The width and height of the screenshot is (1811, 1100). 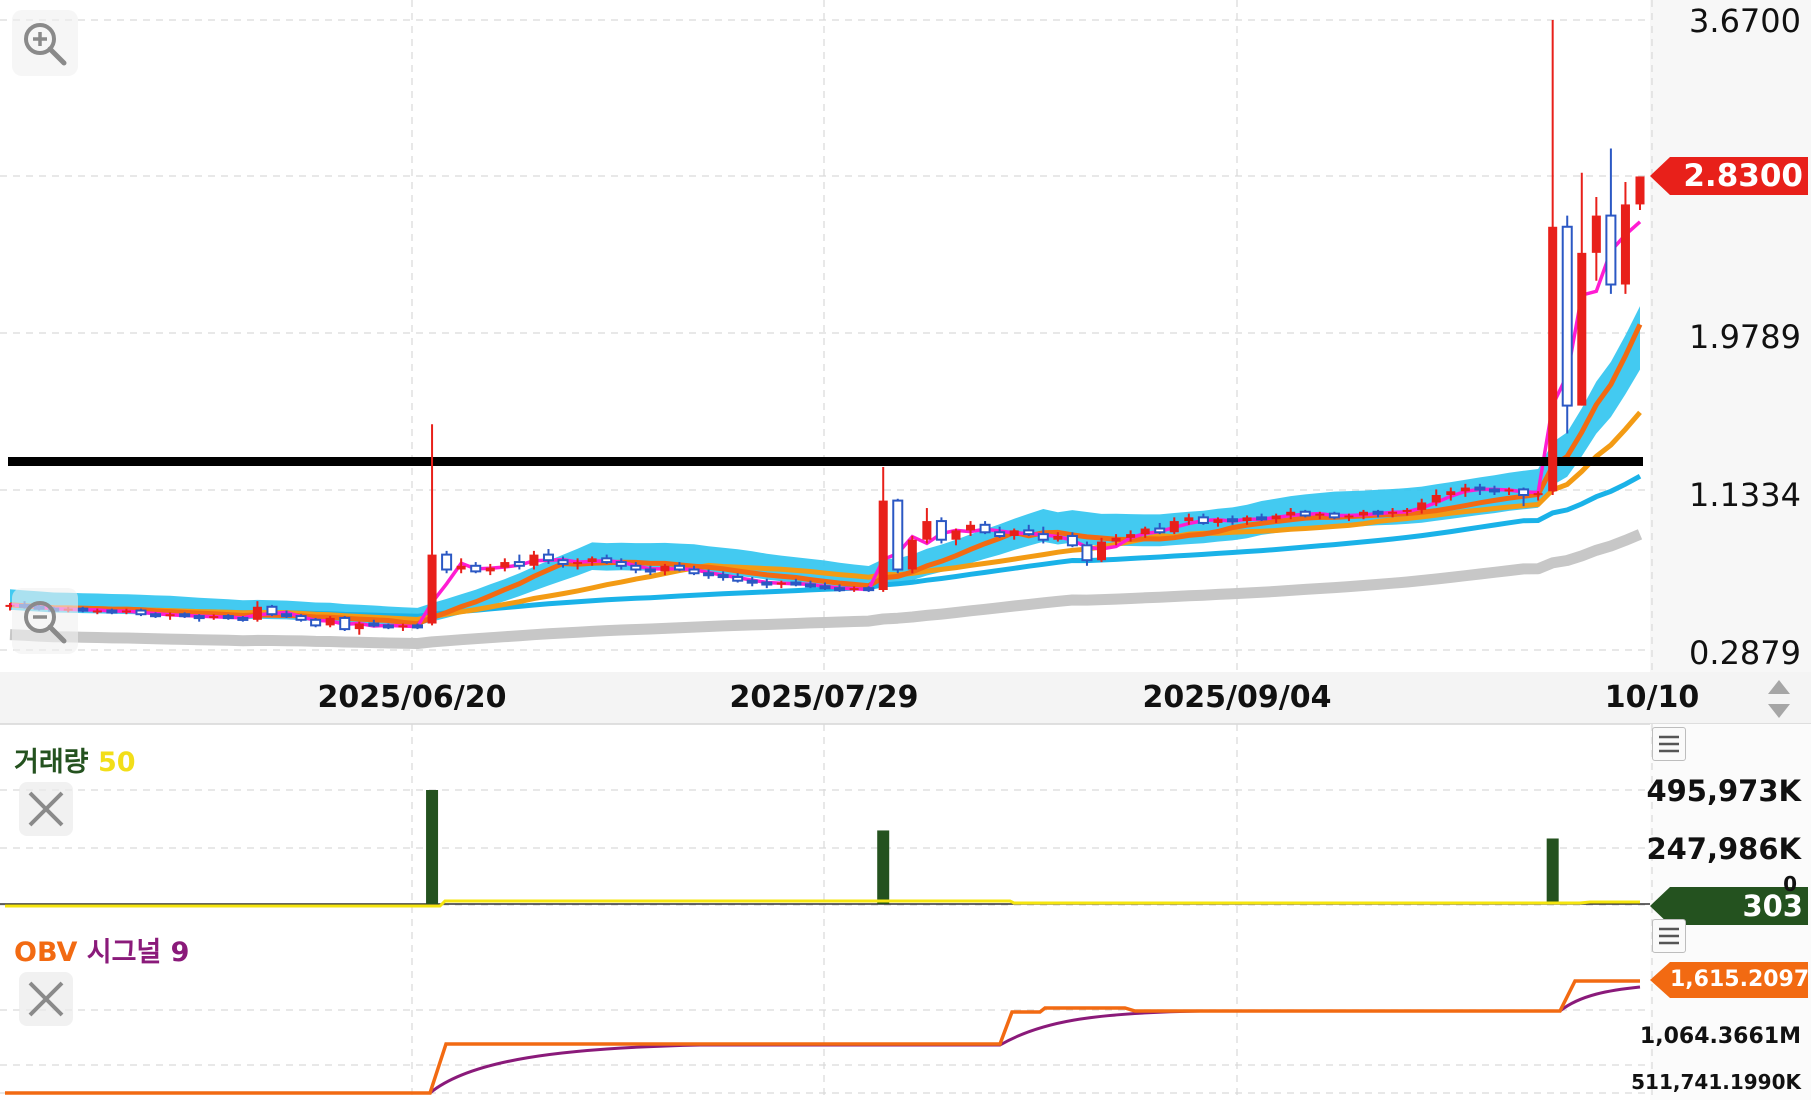 I want to click on price-tick-bottom: 0.2879, so click(x=1745, y=653).